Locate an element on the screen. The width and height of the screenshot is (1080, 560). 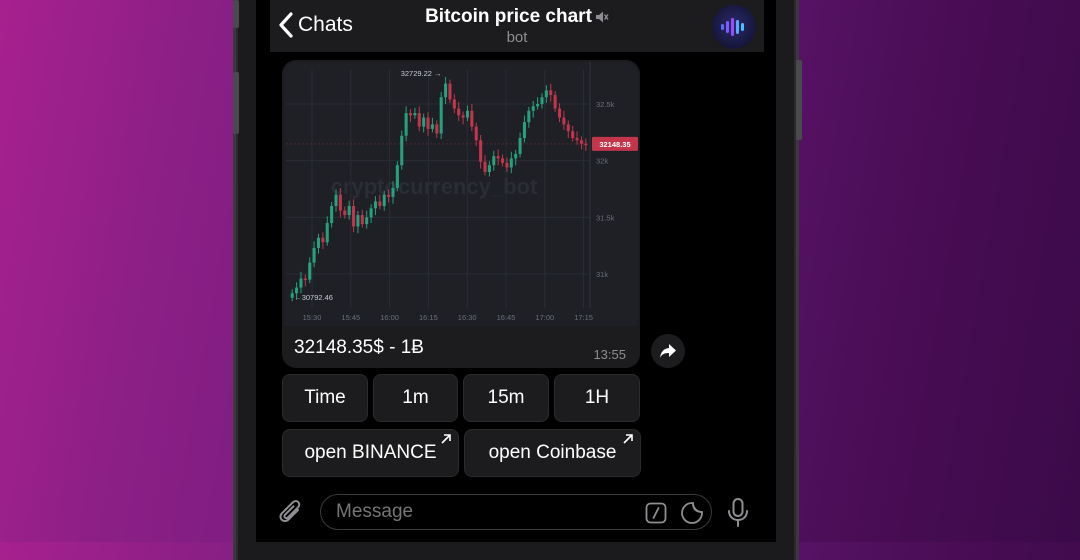
message-time: 13:55 is located at coordinates (609, 354).